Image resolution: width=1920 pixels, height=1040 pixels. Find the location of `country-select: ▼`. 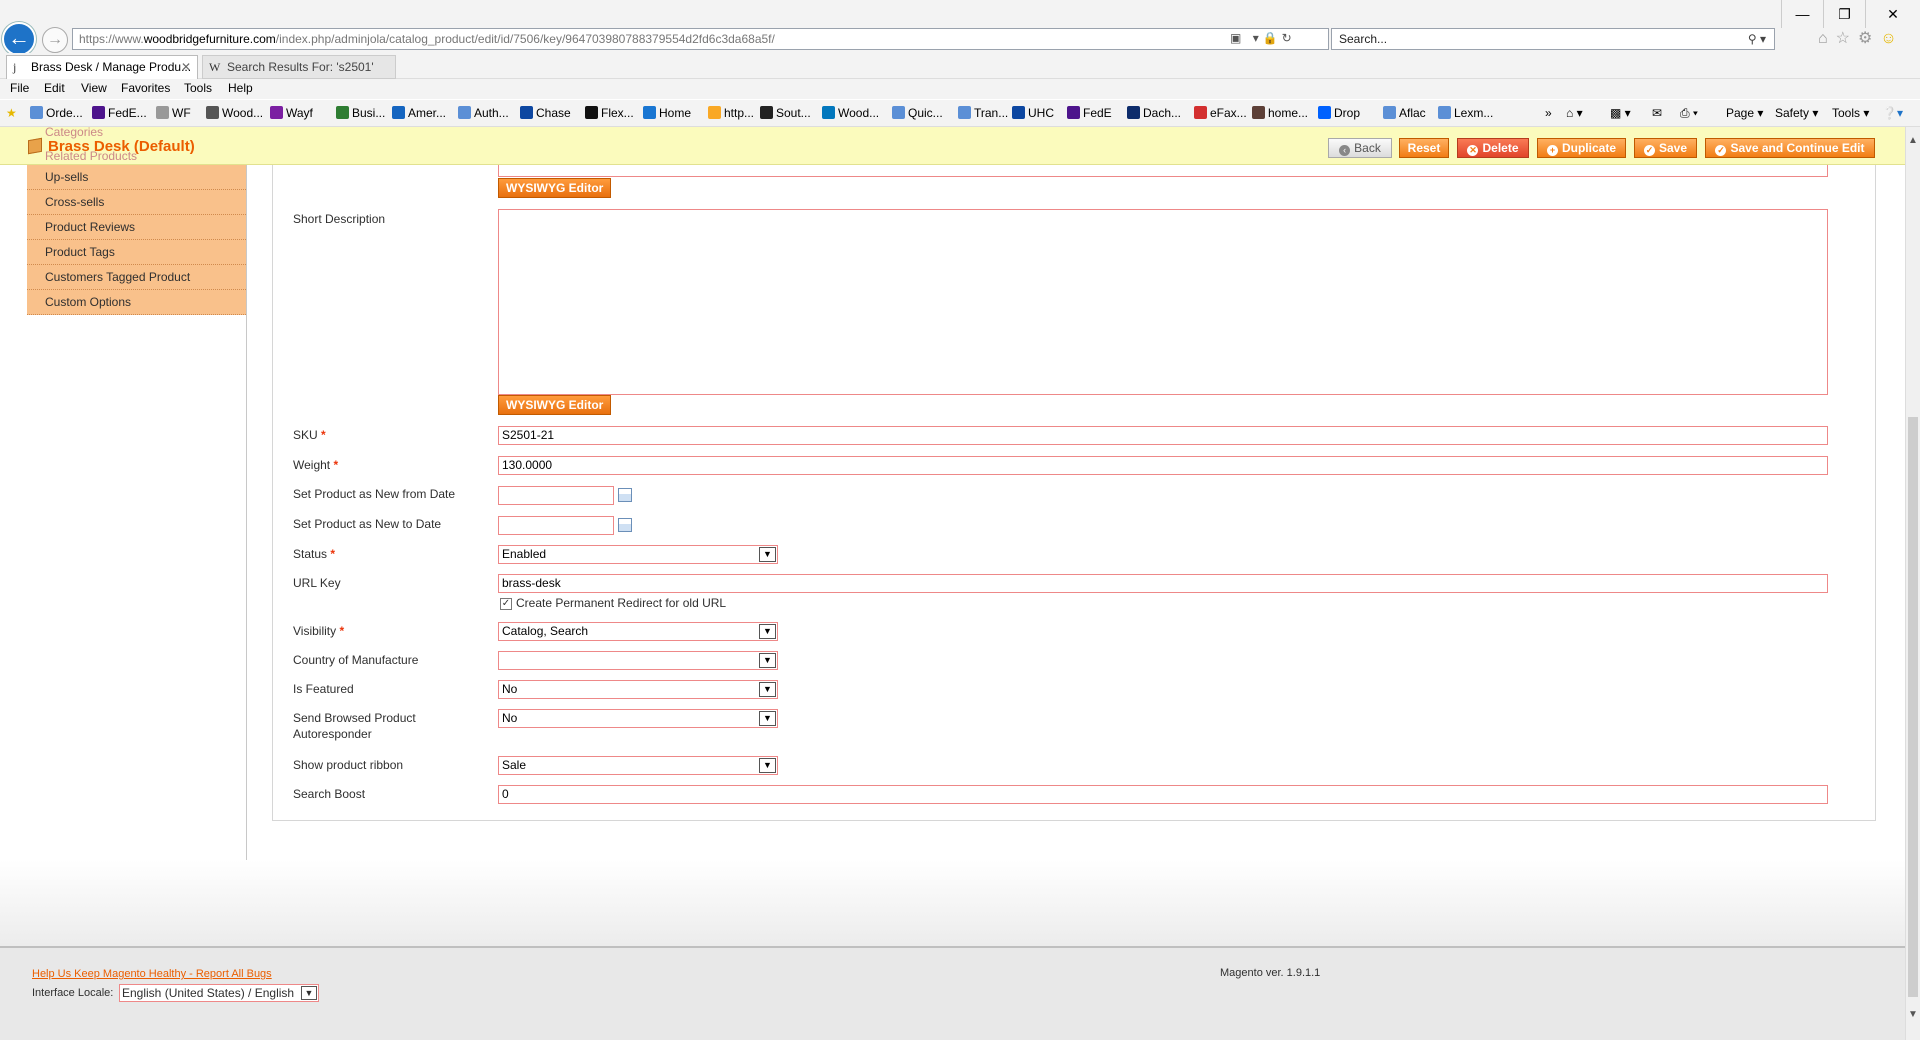

country-select: ▼ is located at coordinates (638, 660).